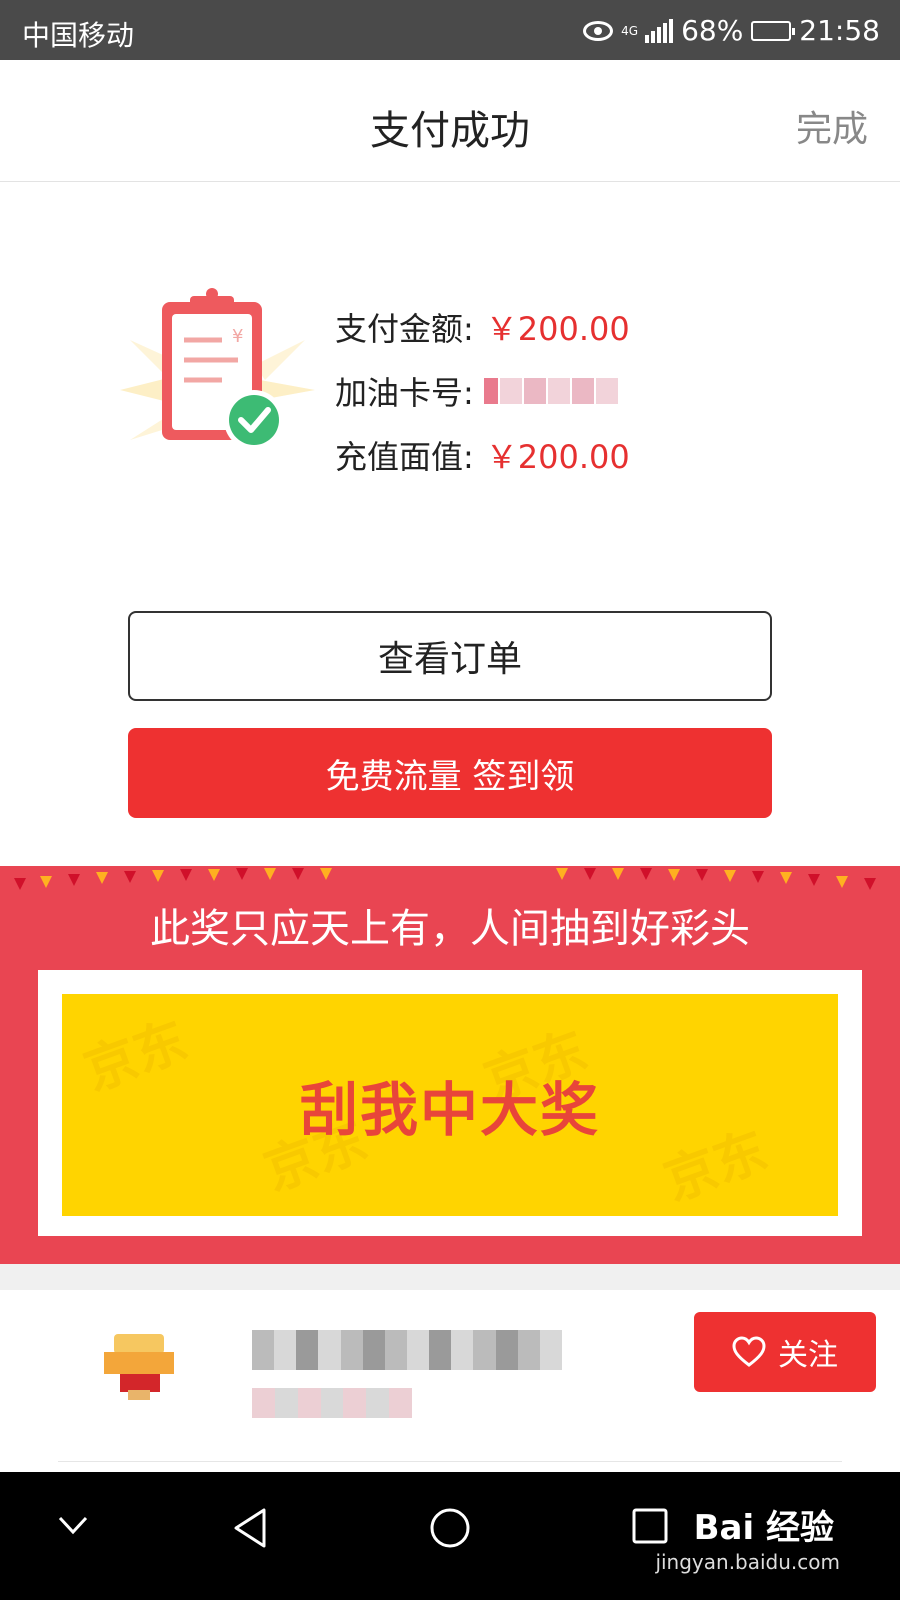 This screenshot has width=900, height=1600. I want to click on shop-name-blurred, so click(407, 1350).